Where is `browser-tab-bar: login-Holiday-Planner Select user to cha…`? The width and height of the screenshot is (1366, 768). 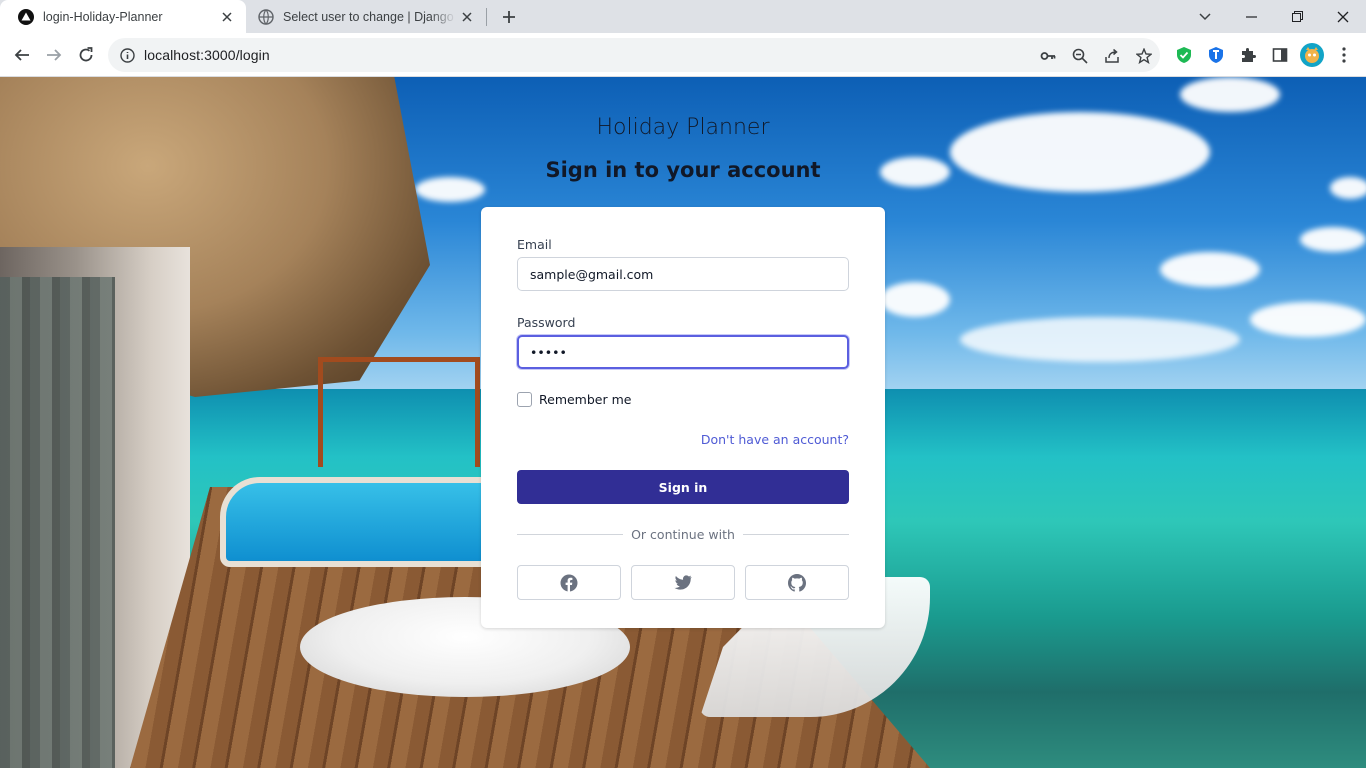
browser-tab-bar: login-Holiday-Planner Select user to cha… is located at coordinates (683, 16).